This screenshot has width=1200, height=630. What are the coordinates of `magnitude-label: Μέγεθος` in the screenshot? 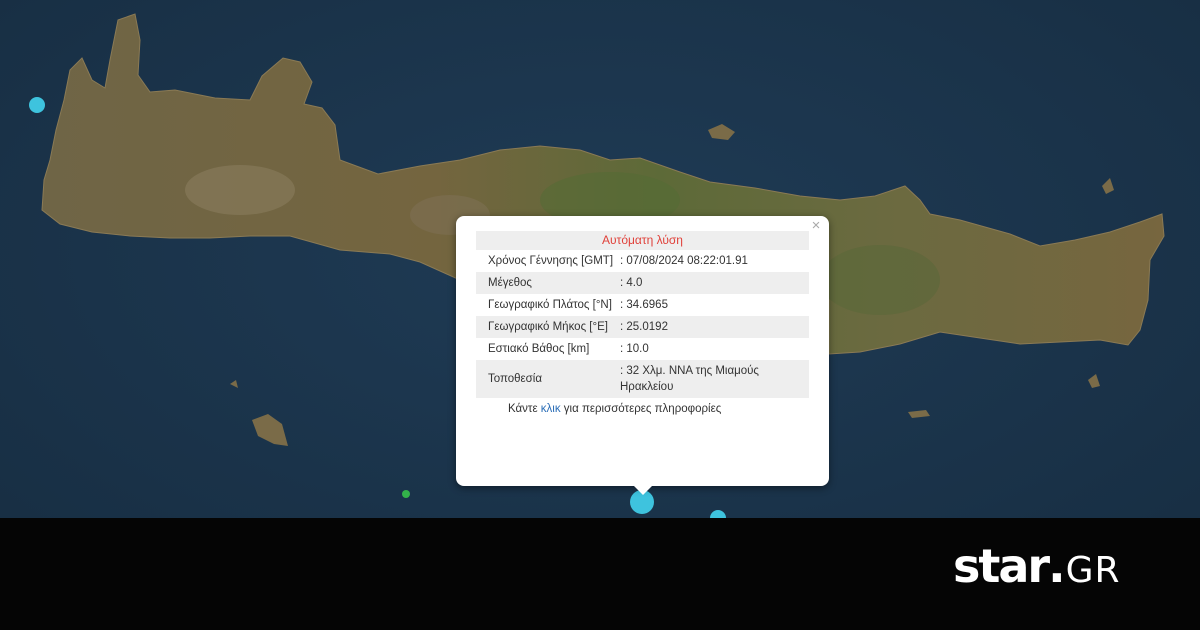 It's located at (548, 283).